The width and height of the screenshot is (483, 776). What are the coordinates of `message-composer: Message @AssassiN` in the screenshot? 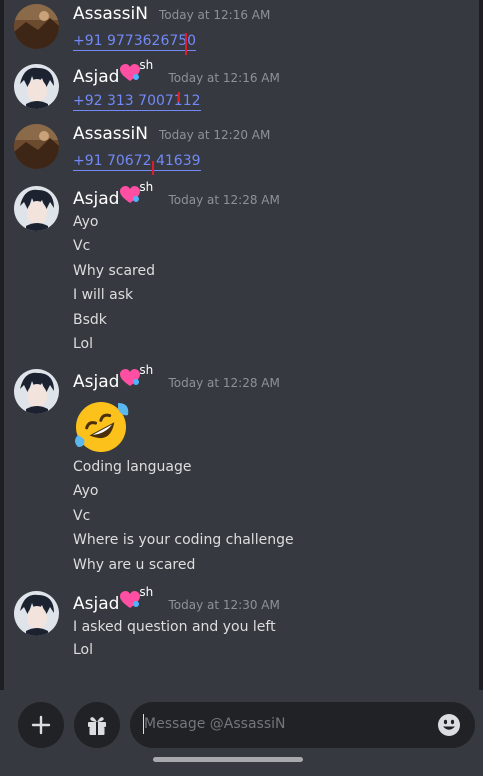 It's located at (241, 733).